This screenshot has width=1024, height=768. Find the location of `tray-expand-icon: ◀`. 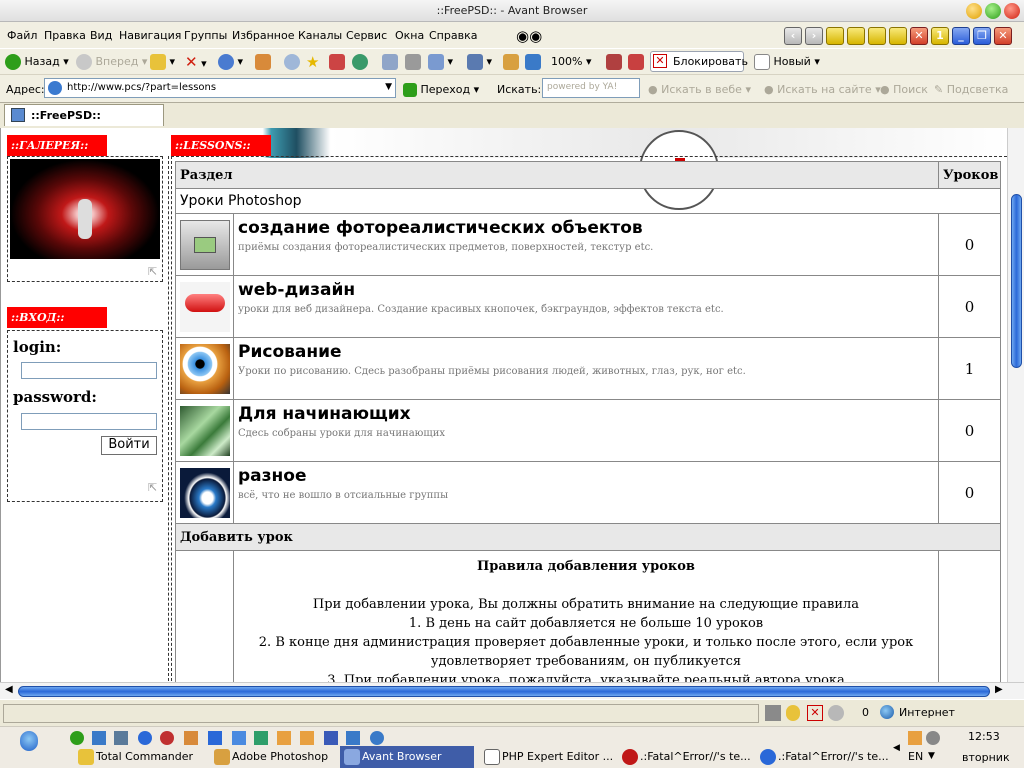

tray-expand-icon: ◀ is located at coordinates (896, 748).